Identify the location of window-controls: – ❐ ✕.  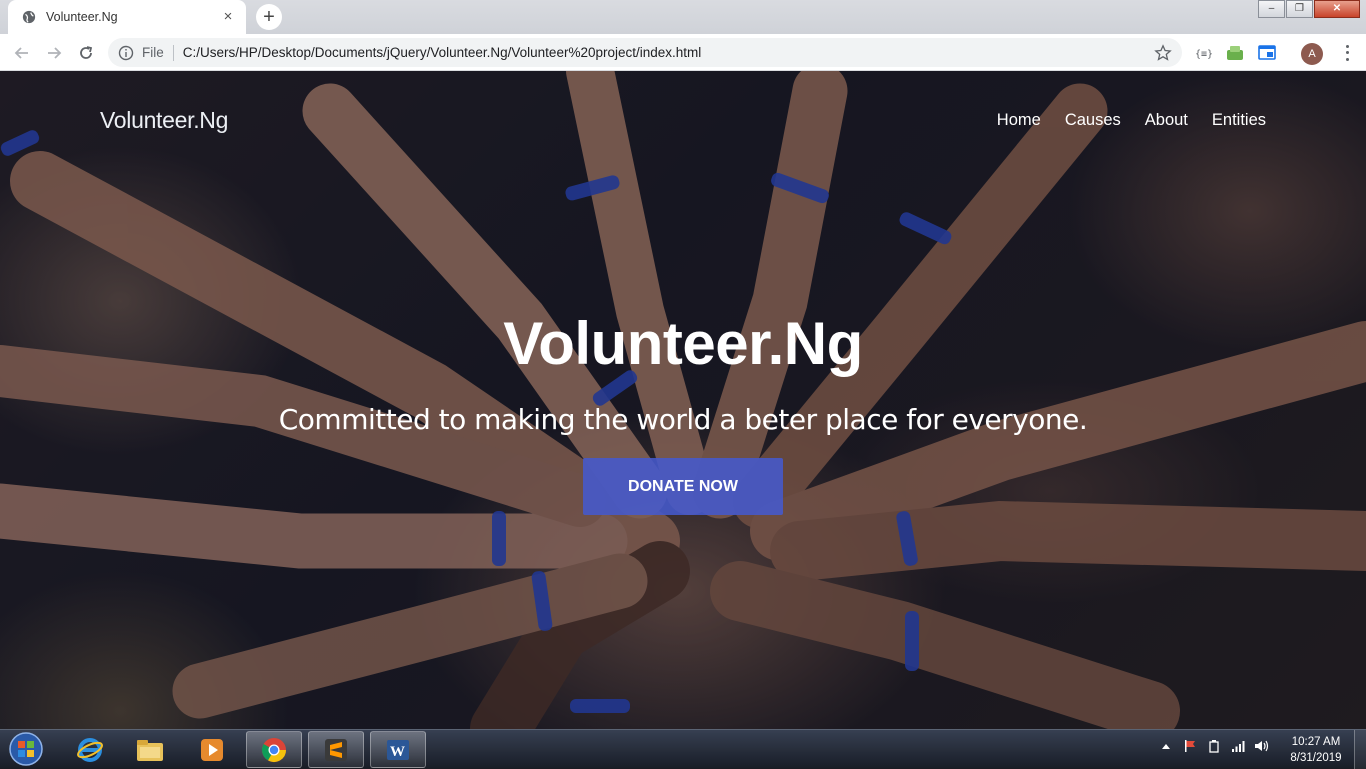
(1308, 9).